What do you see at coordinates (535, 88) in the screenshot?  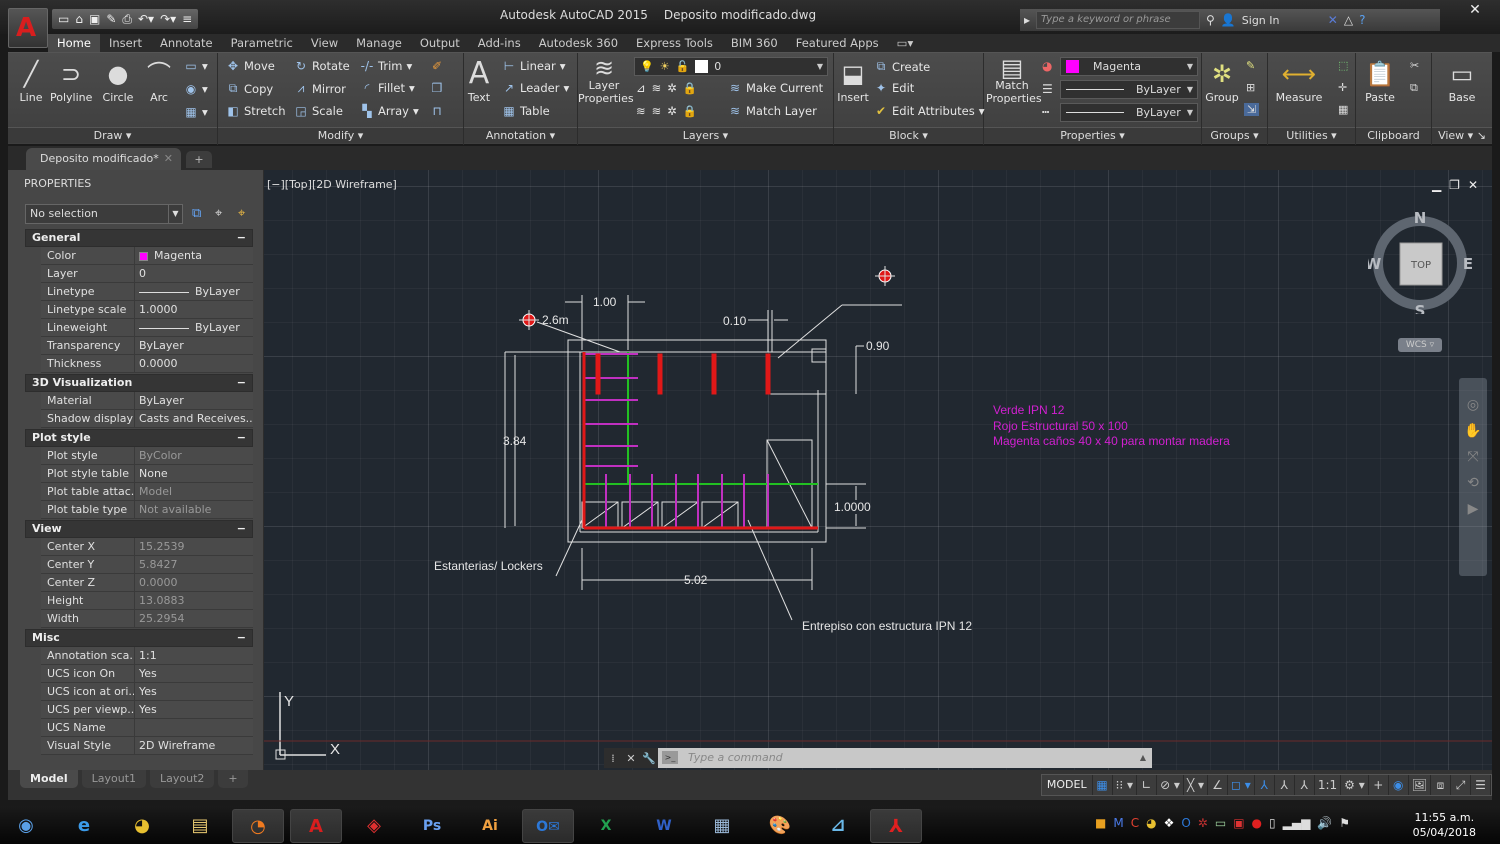 I see `leader-button: ↗ Leader ▾` at bounding box center [535, 88].